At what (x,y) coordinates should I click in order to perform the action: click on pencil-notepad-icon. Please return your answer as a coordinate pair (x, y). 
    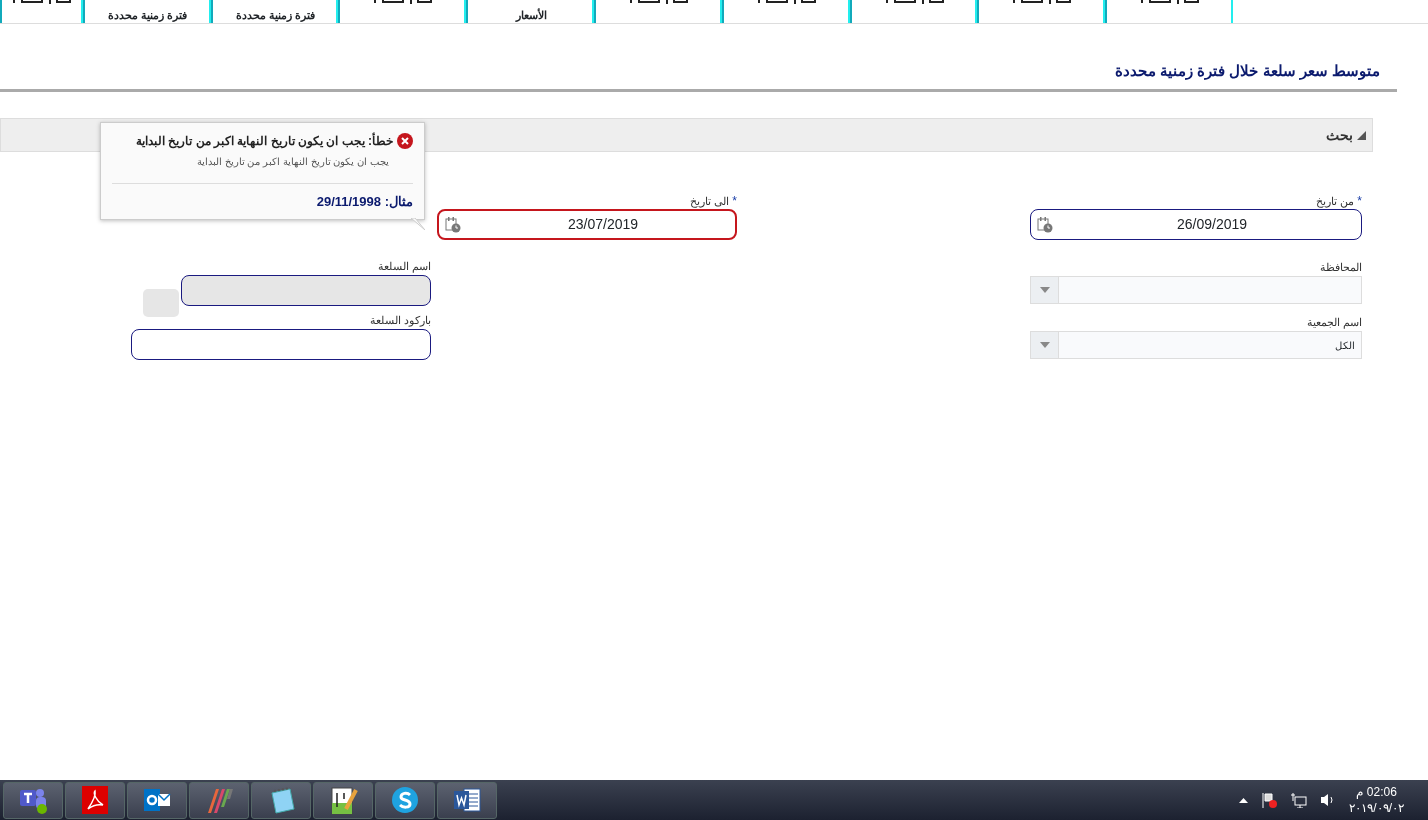
    Looking at the image, I should click on (343, 800).